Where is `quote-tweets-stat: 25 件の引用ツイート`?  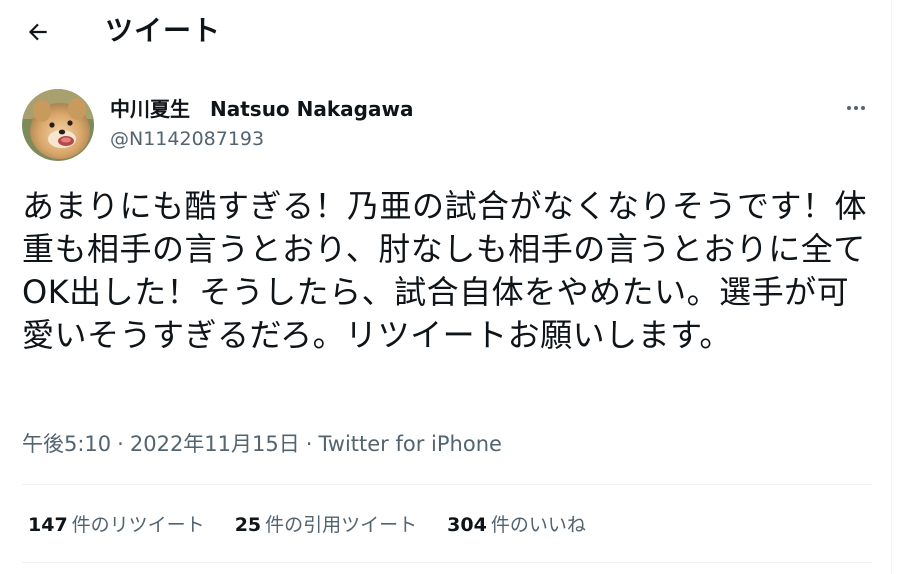 quote-tweets-stat: 25 件の引用ツイート is located at coordinates (326, 525).